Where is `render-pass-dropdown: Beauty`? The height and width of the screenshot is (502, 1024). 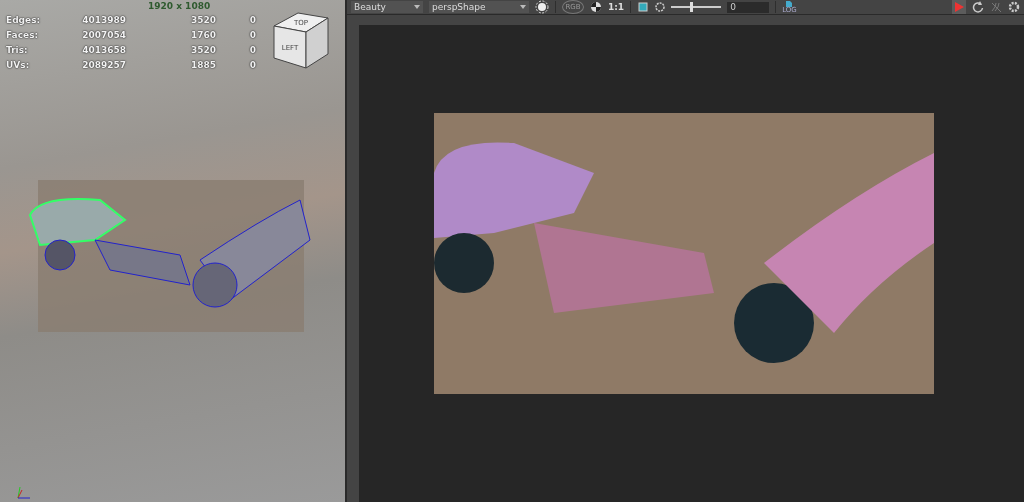 render-pass-dropdown: Beauty is located at coordinates (387, 7).